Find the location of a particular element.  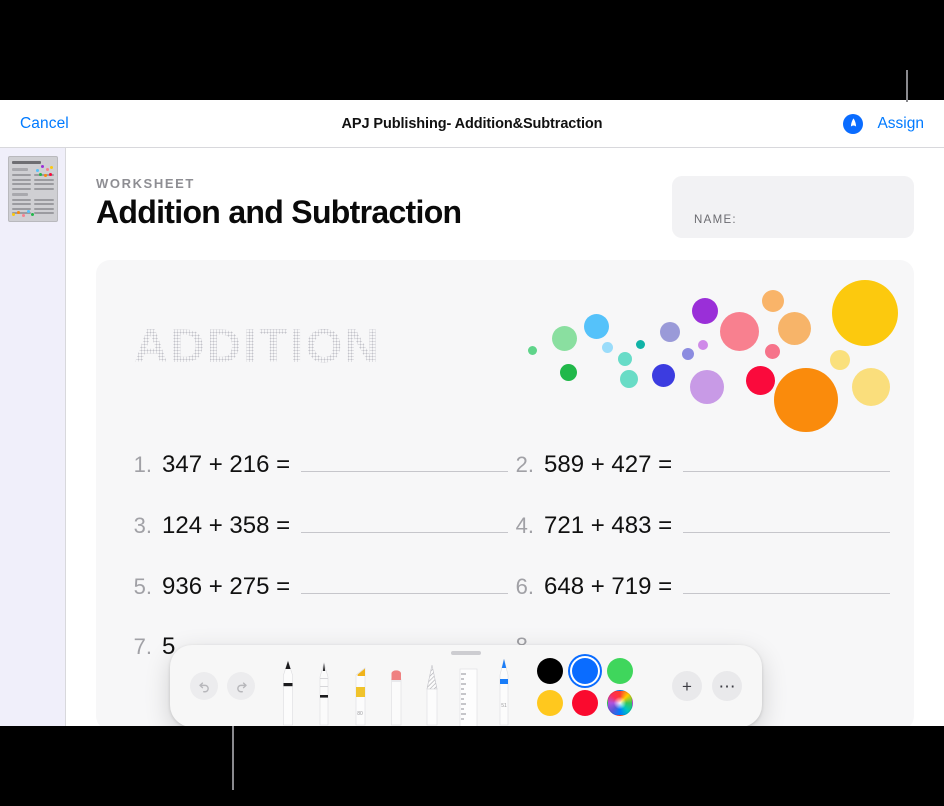

toolbar-actions-group: + ⋯ is located at coordinates (717, 686).